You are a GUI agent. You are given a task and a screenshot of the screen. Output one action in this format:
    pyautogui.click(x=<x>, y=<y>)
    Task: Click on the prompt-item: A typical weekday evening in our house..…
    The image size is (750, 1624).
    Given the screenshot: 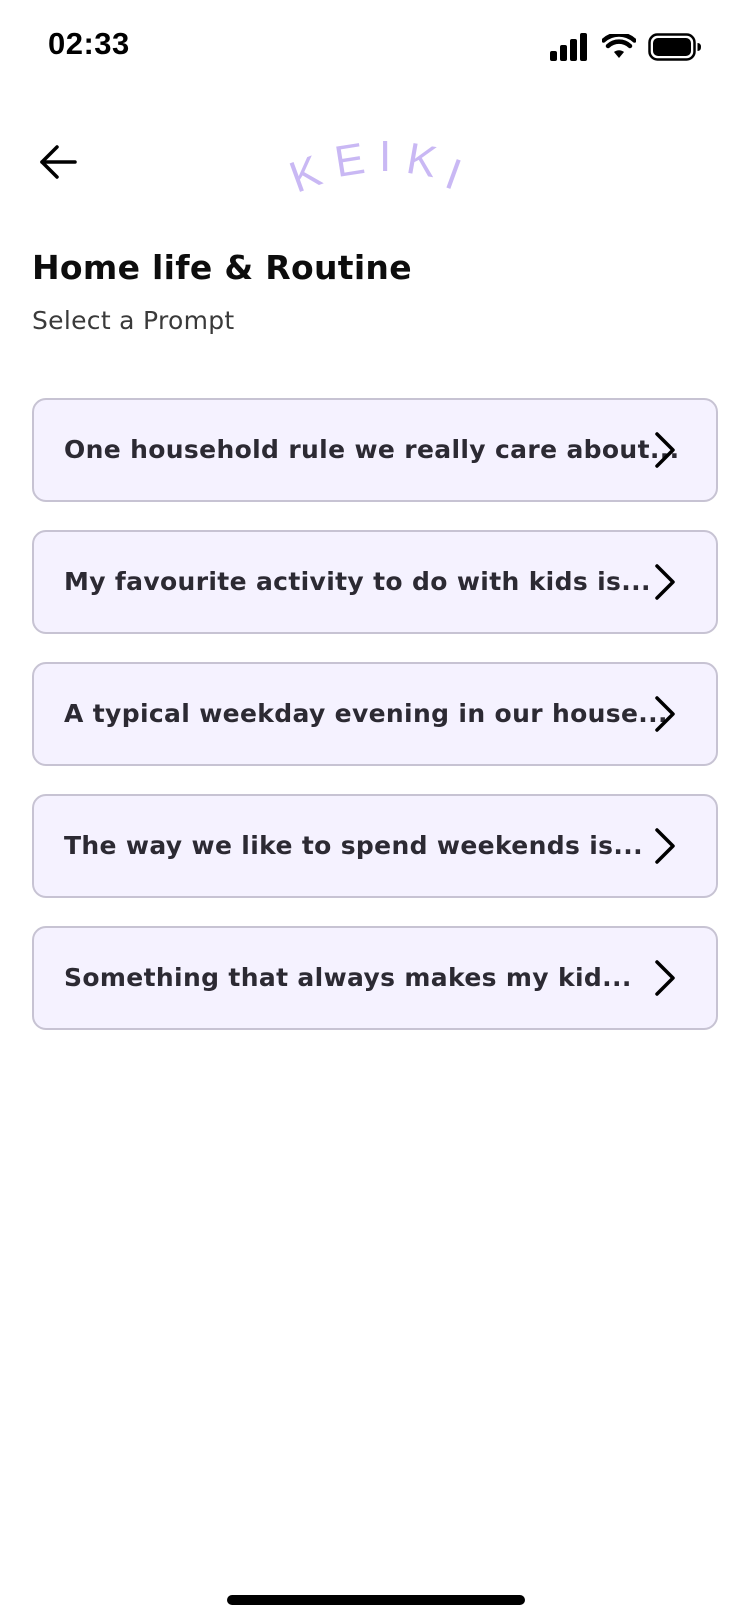 What is the action you would take?
    pyautogui.click(x=375, y=714)
    